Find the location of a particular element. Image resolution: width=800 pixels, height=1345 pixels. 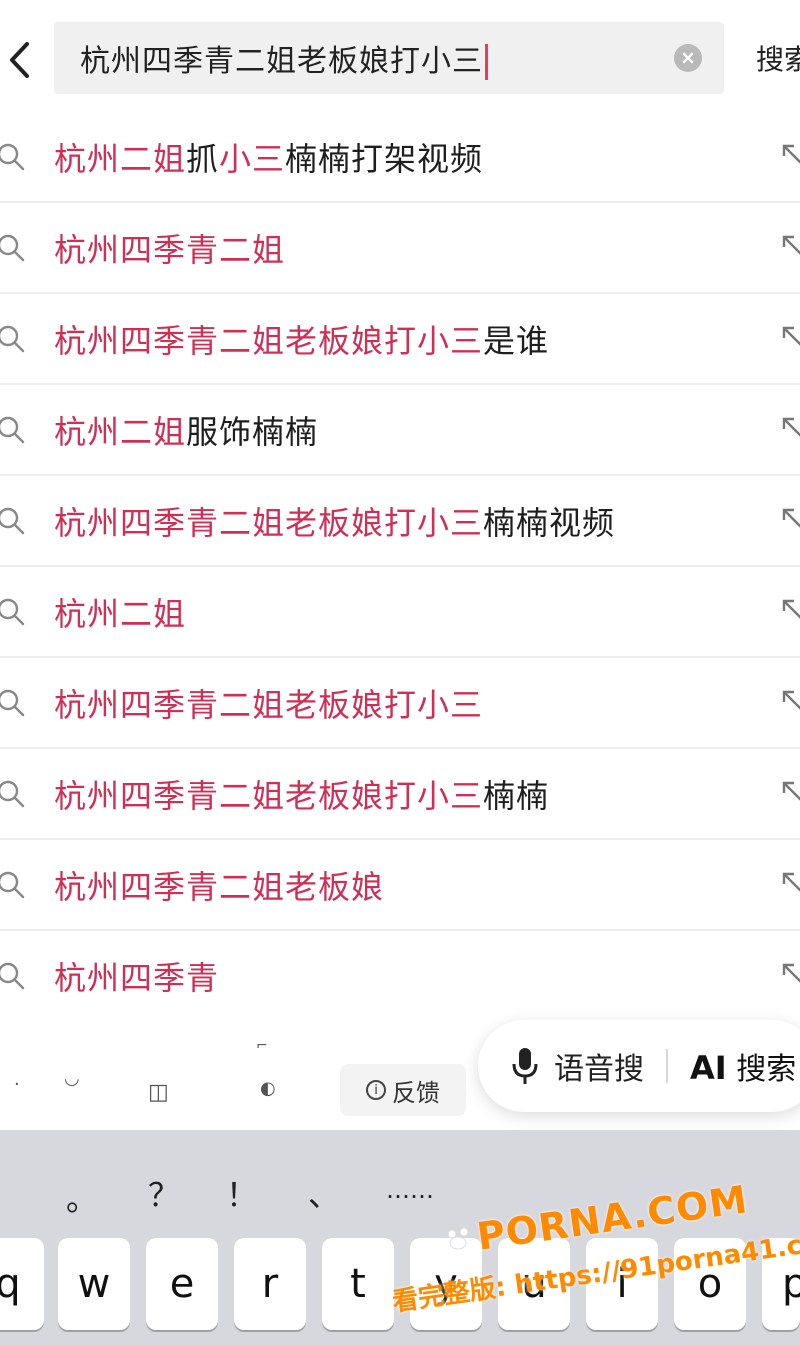

suggestion-item: 杭州四季青二姐老板娘打小三 is located at coordinates (400, 703).